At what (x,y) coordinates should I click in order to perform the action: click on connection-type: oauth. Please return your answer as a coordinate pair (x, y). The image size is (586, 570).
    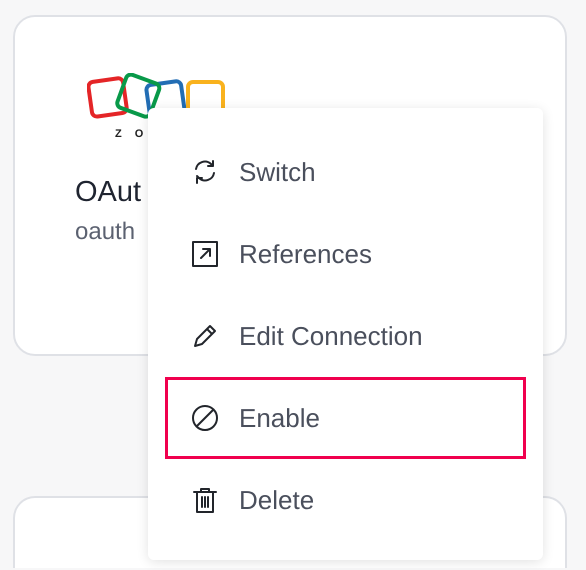
    Looking at the image, I should click on (105, 232).